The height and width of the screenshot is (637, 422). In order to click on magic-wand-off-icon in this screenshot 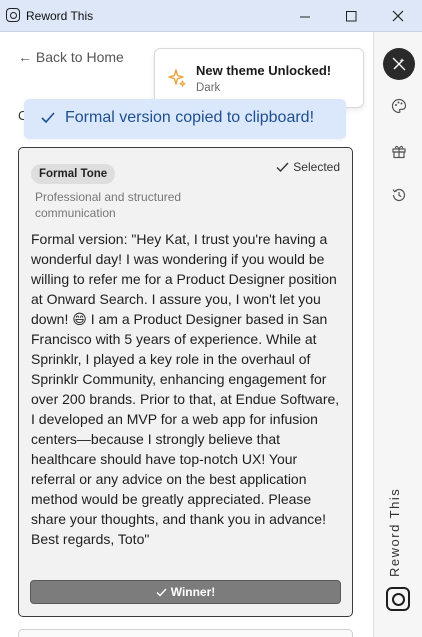, I will do `click(399, 64)`.